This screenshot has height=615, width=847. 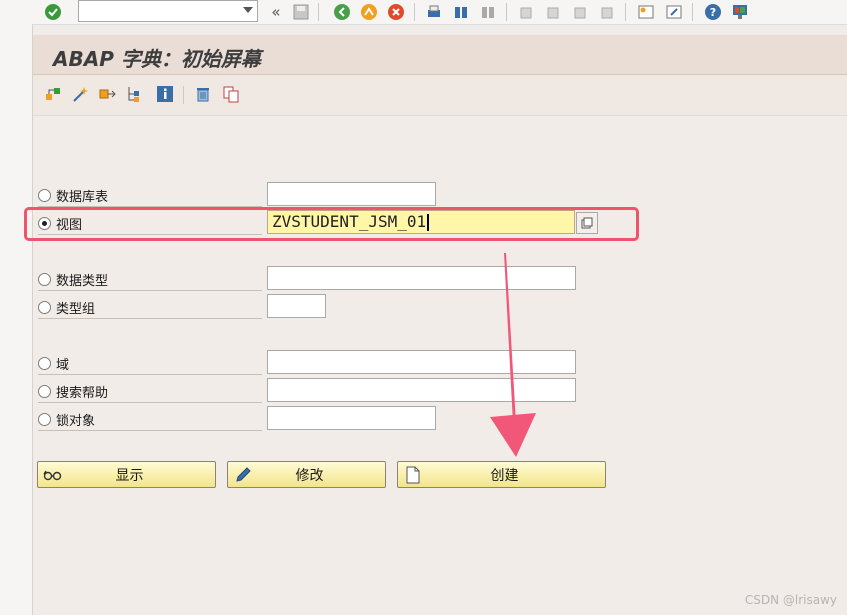 What do you see at coordinates (150, 279) in the screenshot?
I see `option-data-type: 数据类型` at bounding box center [150, 279].